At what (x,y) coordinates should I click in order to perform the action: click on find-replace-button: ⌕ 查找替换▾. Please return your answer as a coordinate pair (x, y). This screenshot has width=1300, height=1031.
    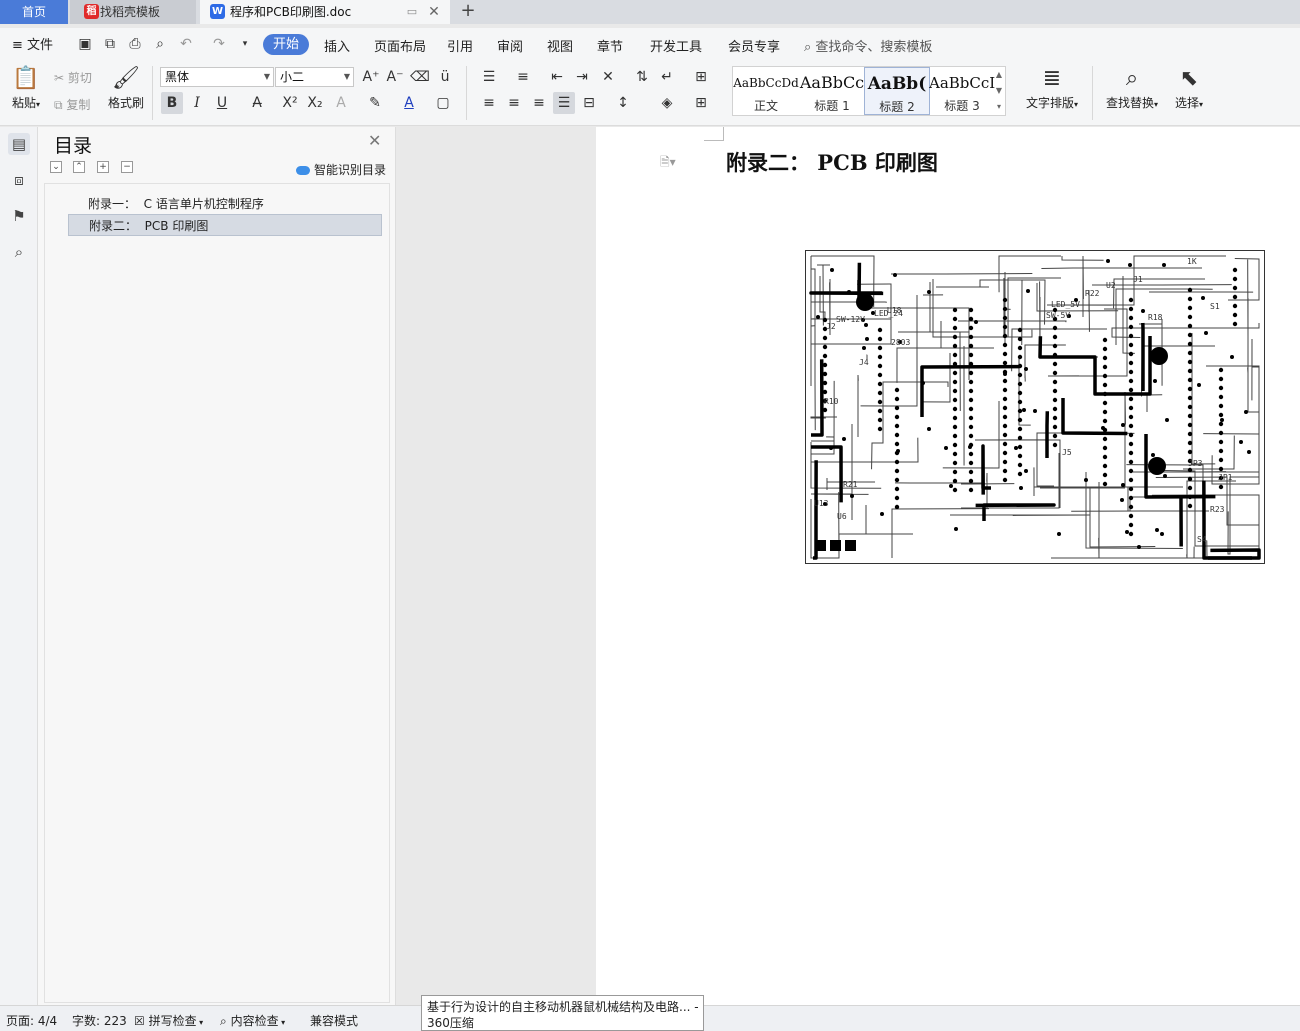
    Looking at the image, I should click on (1132, 87).